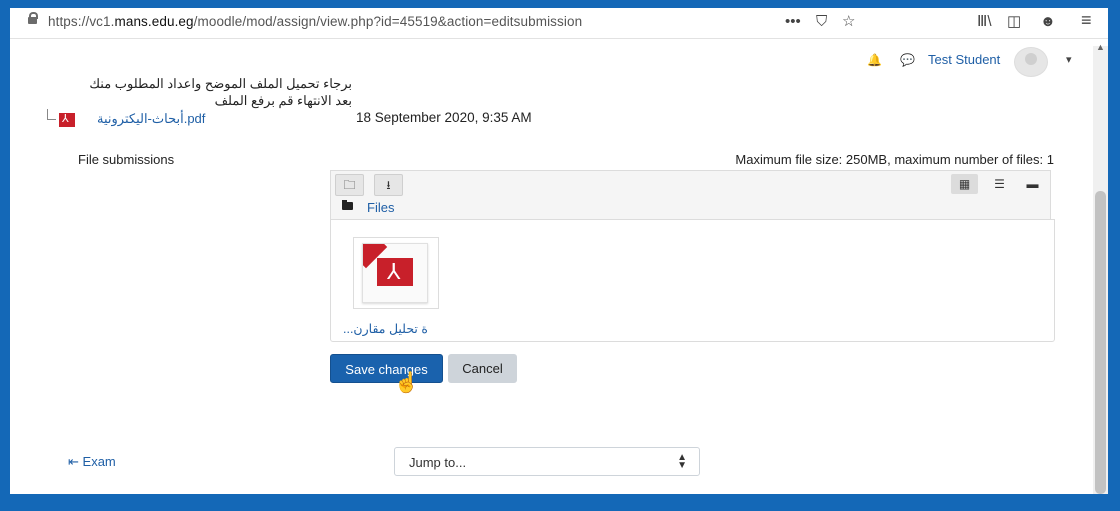 This screenshot has height=511, width=1120. I want to click on menu-icon: ≡, so click(1086, 20).